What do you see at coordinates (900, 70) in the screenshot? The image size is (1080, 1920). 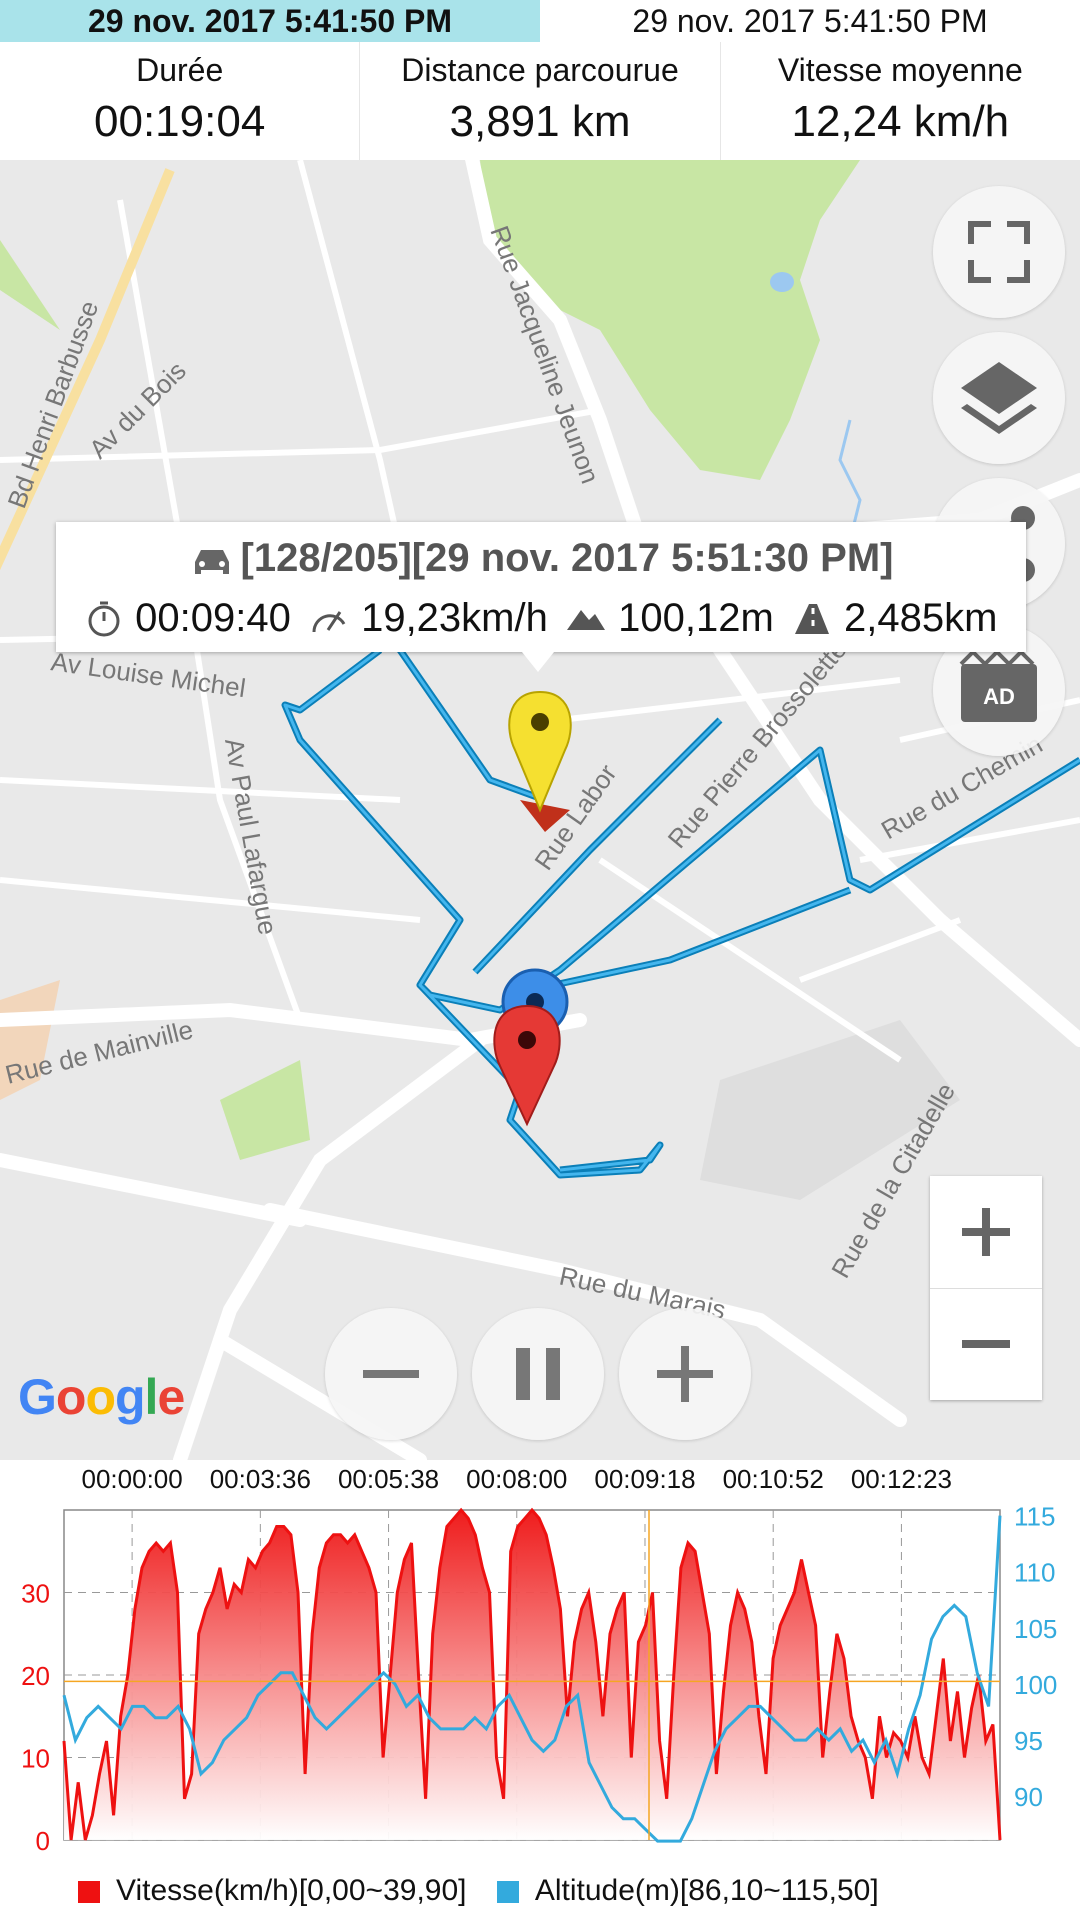 I see `stat-label: Vitesse moyenne` at bounding box center [900, 70].